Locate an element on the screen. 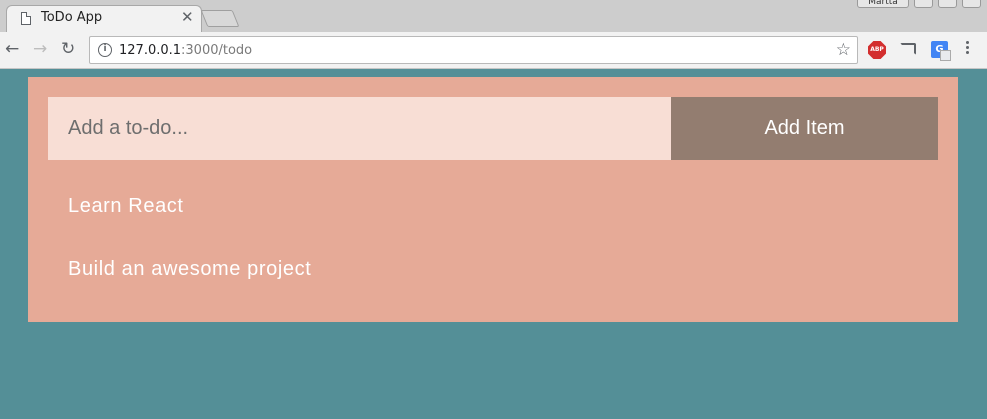 The width and height of the screenshot is (987, 419). url-text: 127.0.0.1:3000/todo is located at coordinates (186, 50).